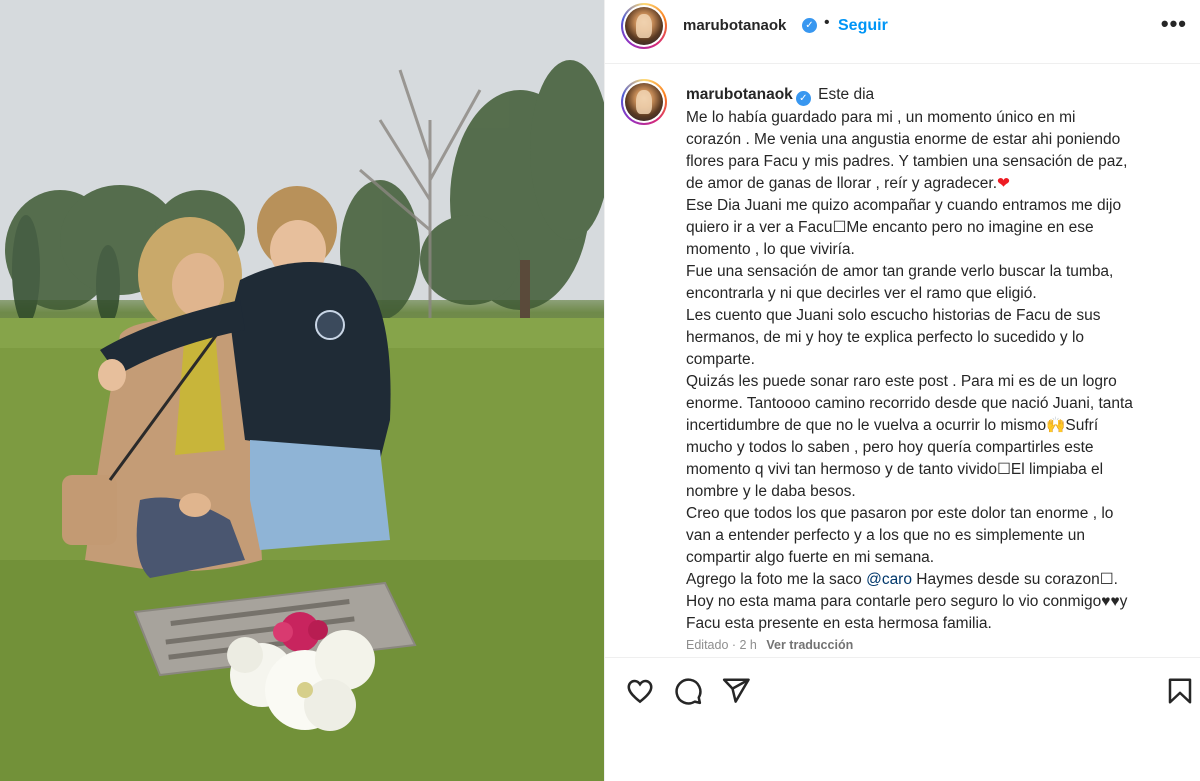 The height and width of the screenshot is (781, 1200). Describe the element at coordinates (734, 25) in the screenshot. I see `username-link: marubotanaok` at that location.